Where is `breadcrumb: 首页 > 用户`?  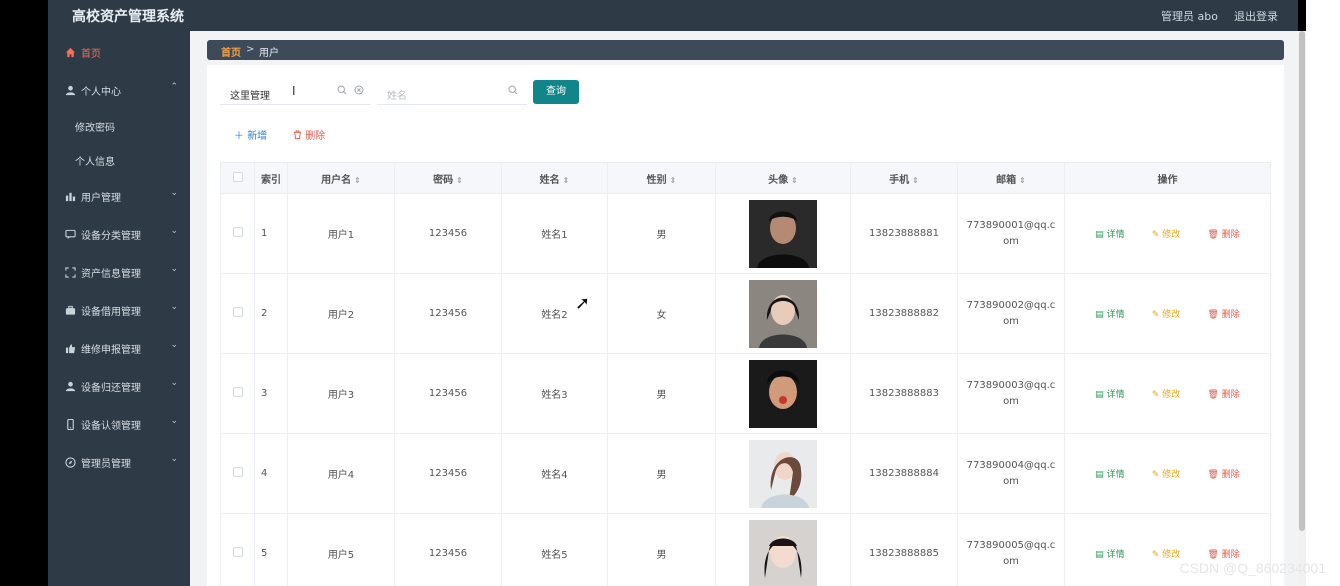
breadcrumb: 首页 > 用户 is located at coordinates (745, 50).